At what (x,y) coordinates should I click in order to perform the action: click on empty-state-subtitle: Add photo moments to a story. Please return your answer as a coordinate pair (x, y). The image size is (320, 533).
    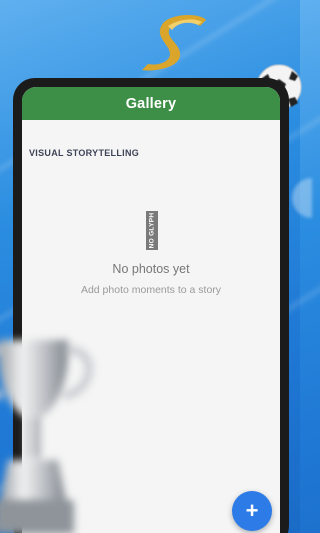
    Looking at the image, I should click on (151, 290).